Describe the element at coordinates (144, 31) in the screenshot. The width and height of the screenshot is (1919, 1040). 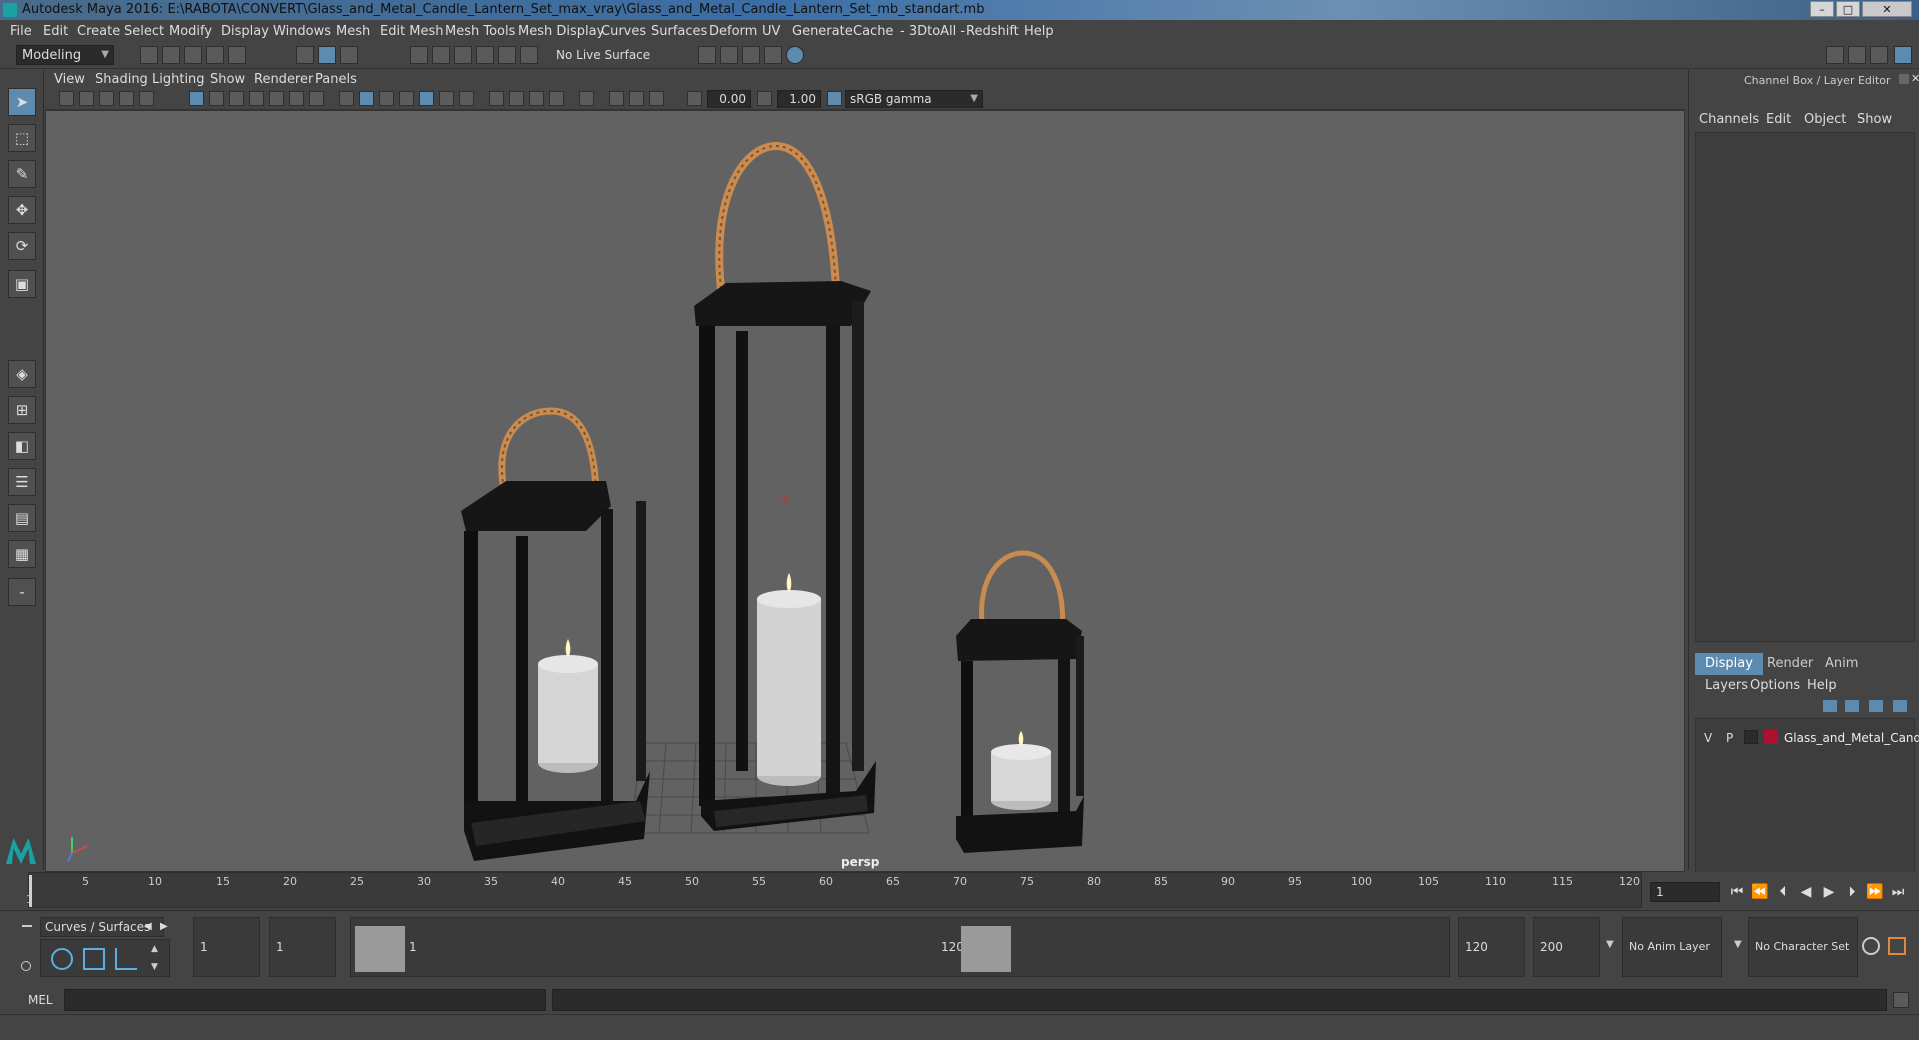
I see `menu-select: Select` at that location.